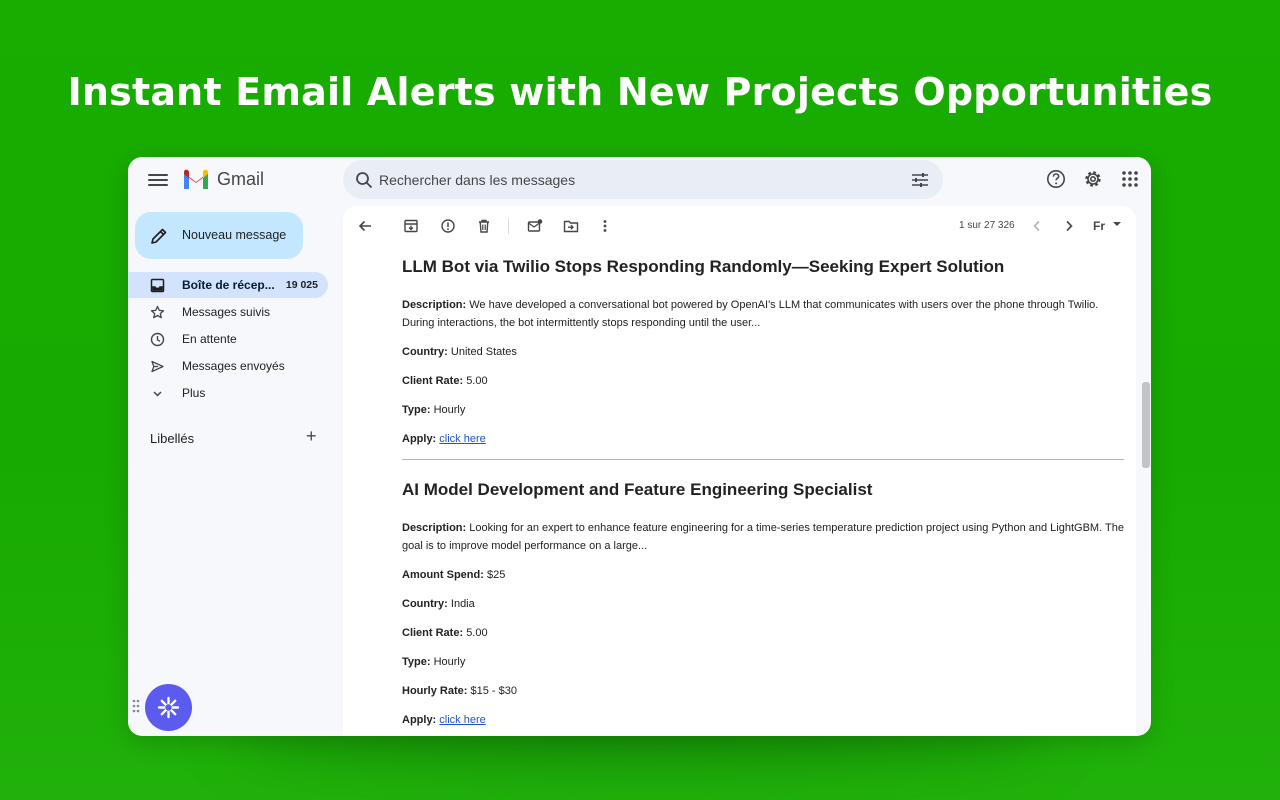  I want to click on job-field-amount-spend: Amount Spend: $25, so click(764, 575).